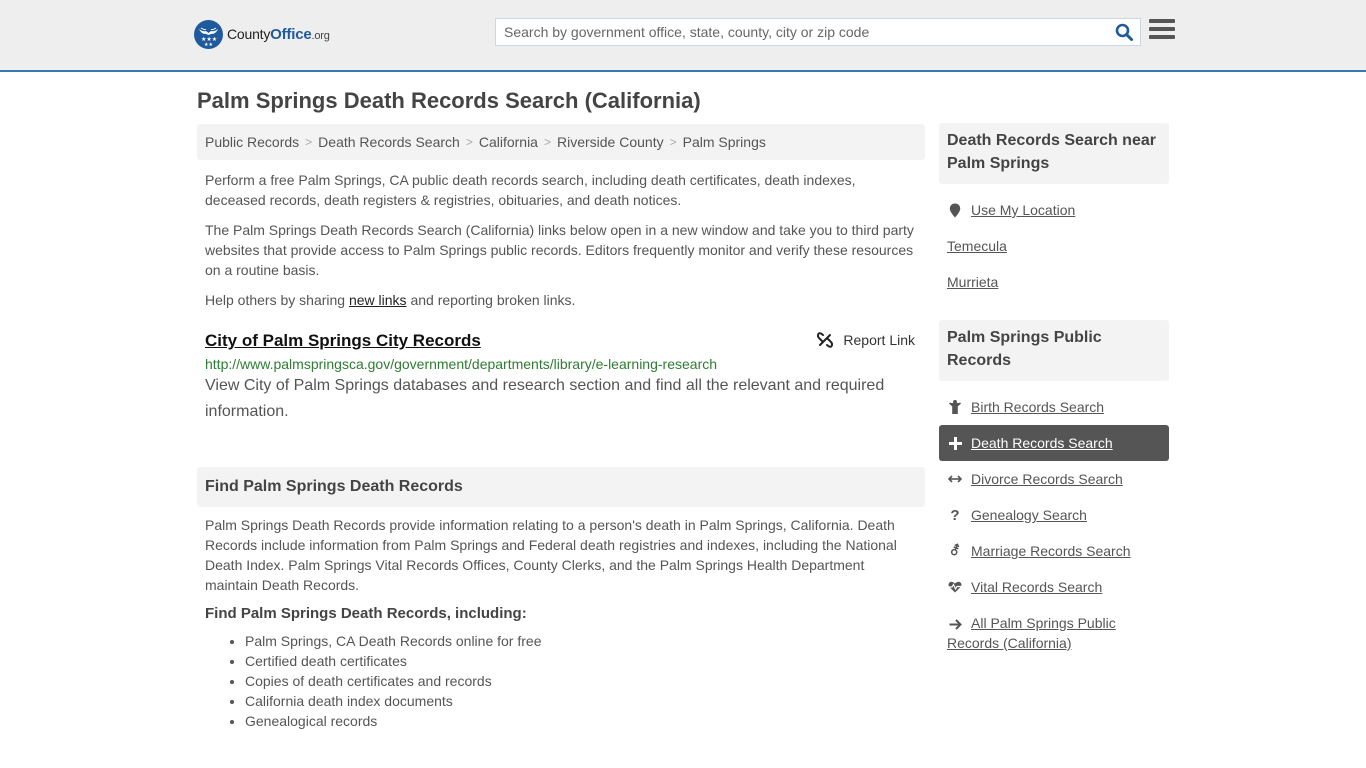 Image resolution: width=1366 pixels, height=768 pixels. Describe the element at coordinates (1054, 587) in the screenshot. I see `sidebar-item-vital-records: Vital Records Search` at that location.